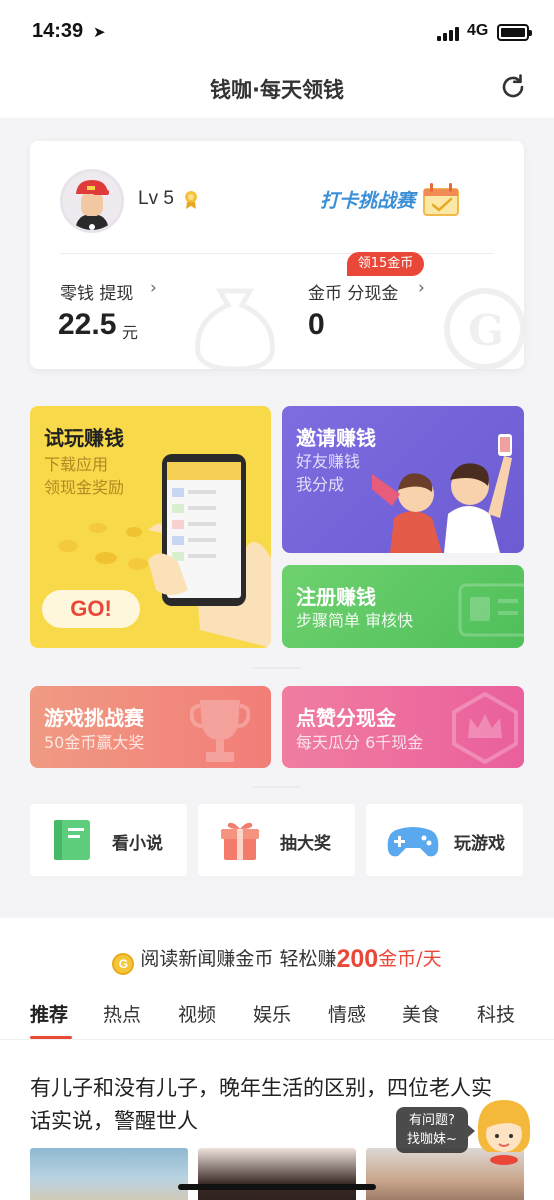 This screenshot has width=554, height=1200. Describe the element at coordinates (369, 201) in the screenshot. I see `challenge-logo: 打卡挑战赛` at that location.